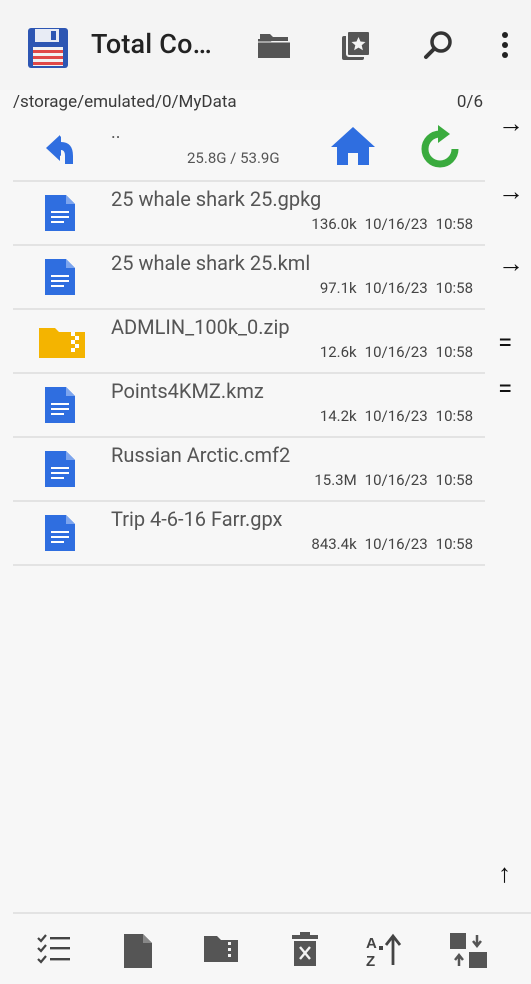  What do you see at coordinates (59, 152) in the screenshot?
I see `up-arrow-icon` at bounding box center [59, 152].